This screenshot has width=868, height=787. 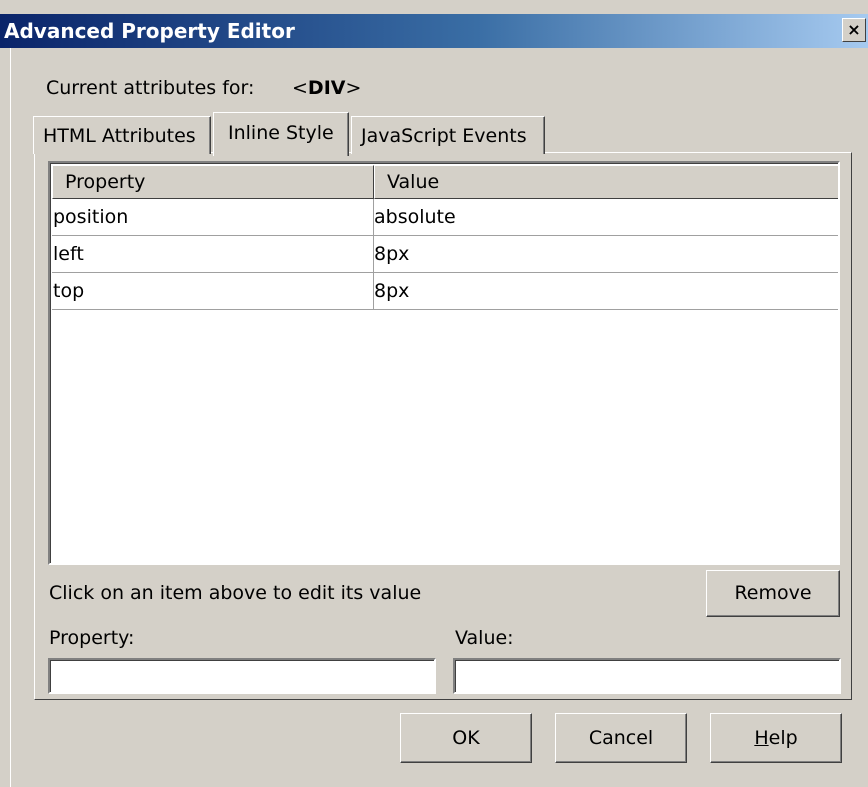 I want to click on table-row: top 8px, so click(x=445, y=291).